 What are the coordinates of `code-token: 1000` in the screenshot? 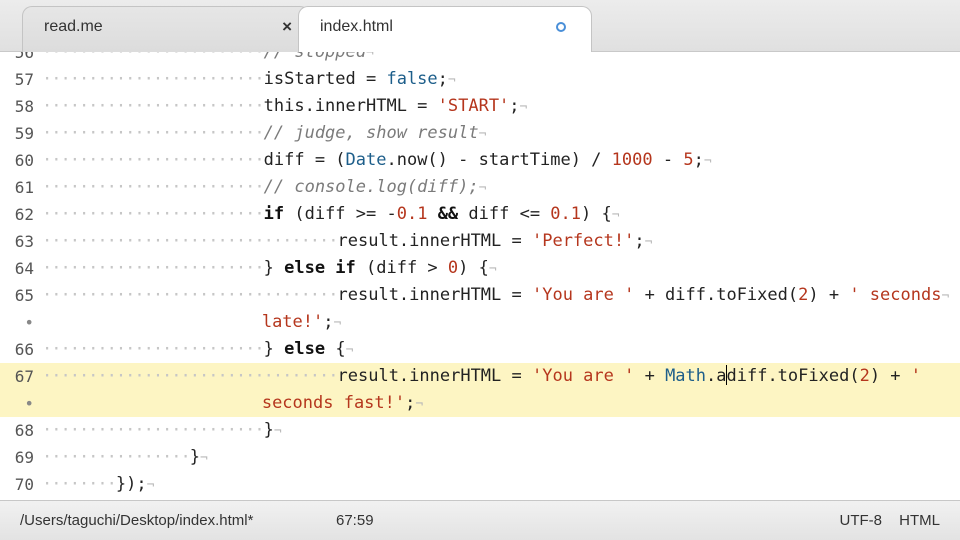 It's located at (632, 160).